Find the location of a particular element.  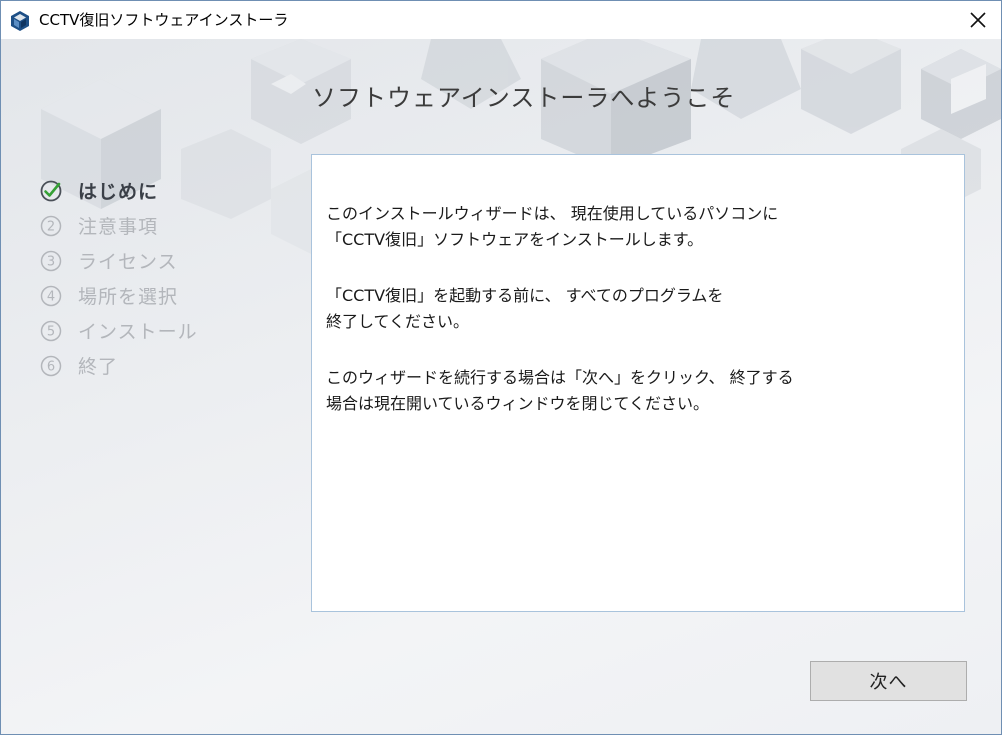

title-bar: CCTV復旧ソフトウェアインストーラ is located at coordinates (501, 20).